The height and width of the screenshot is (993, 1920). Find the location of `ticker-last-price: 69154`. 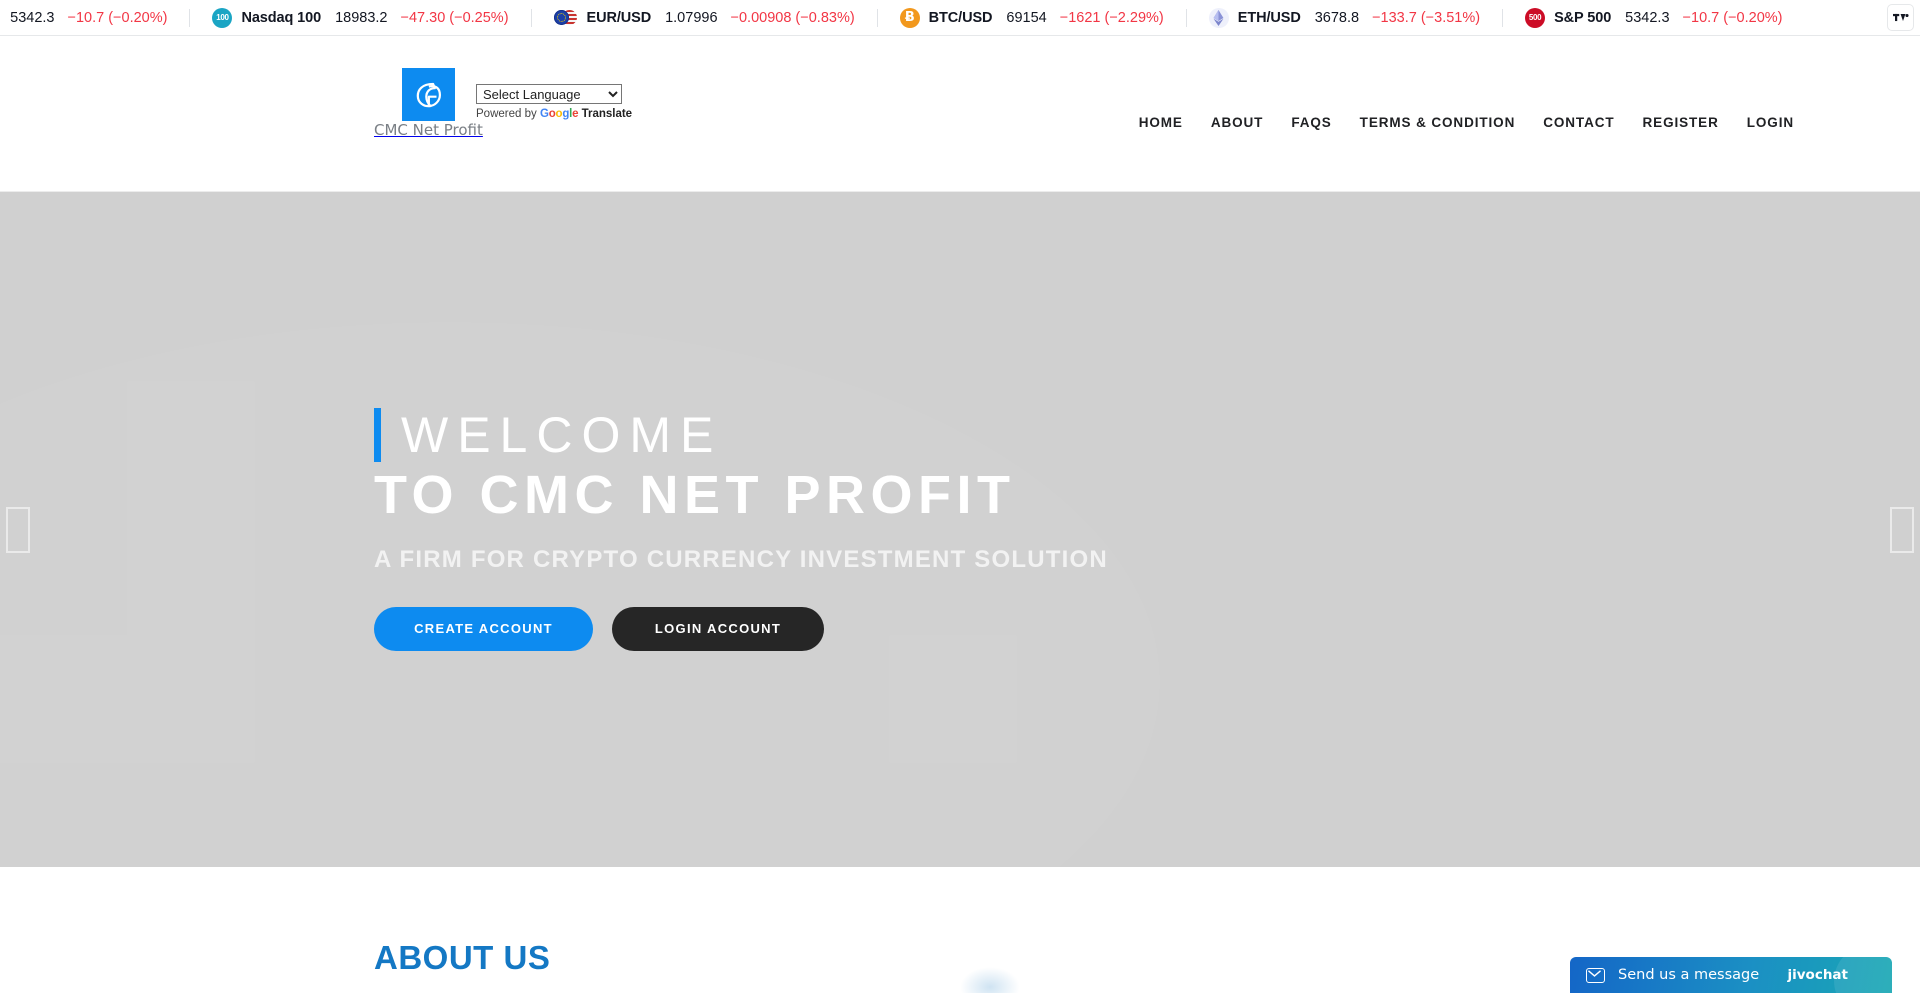

ticker-last-price: 69154 is located at coordinates (1026, 17).